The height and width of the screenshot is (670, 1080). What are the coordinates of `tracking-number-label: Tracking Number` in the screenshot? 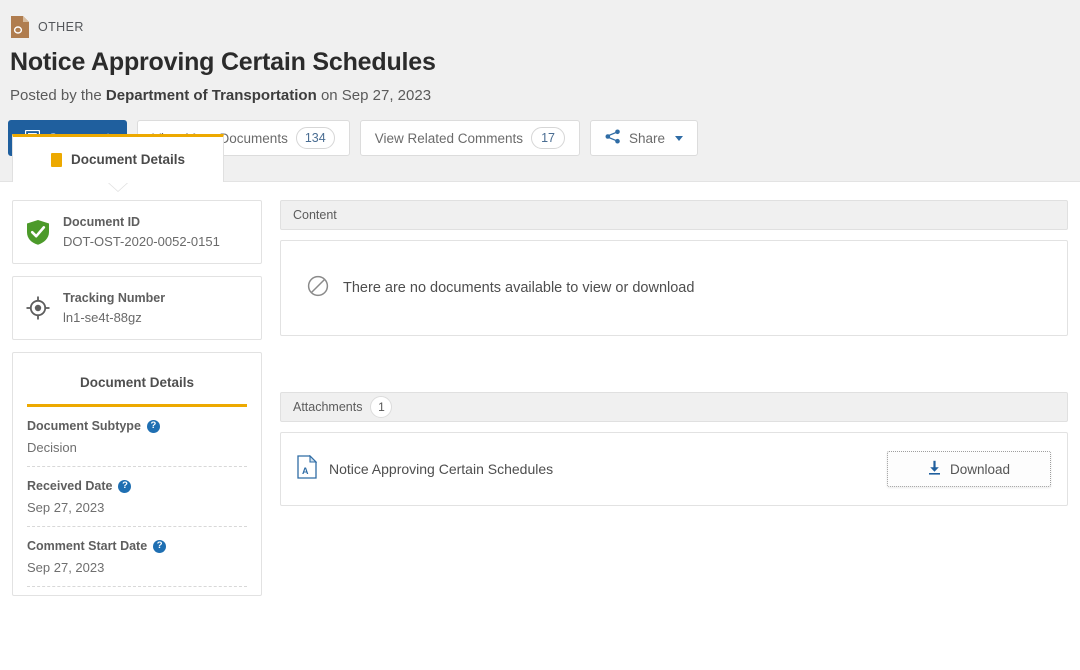 It's located at (114, 298).